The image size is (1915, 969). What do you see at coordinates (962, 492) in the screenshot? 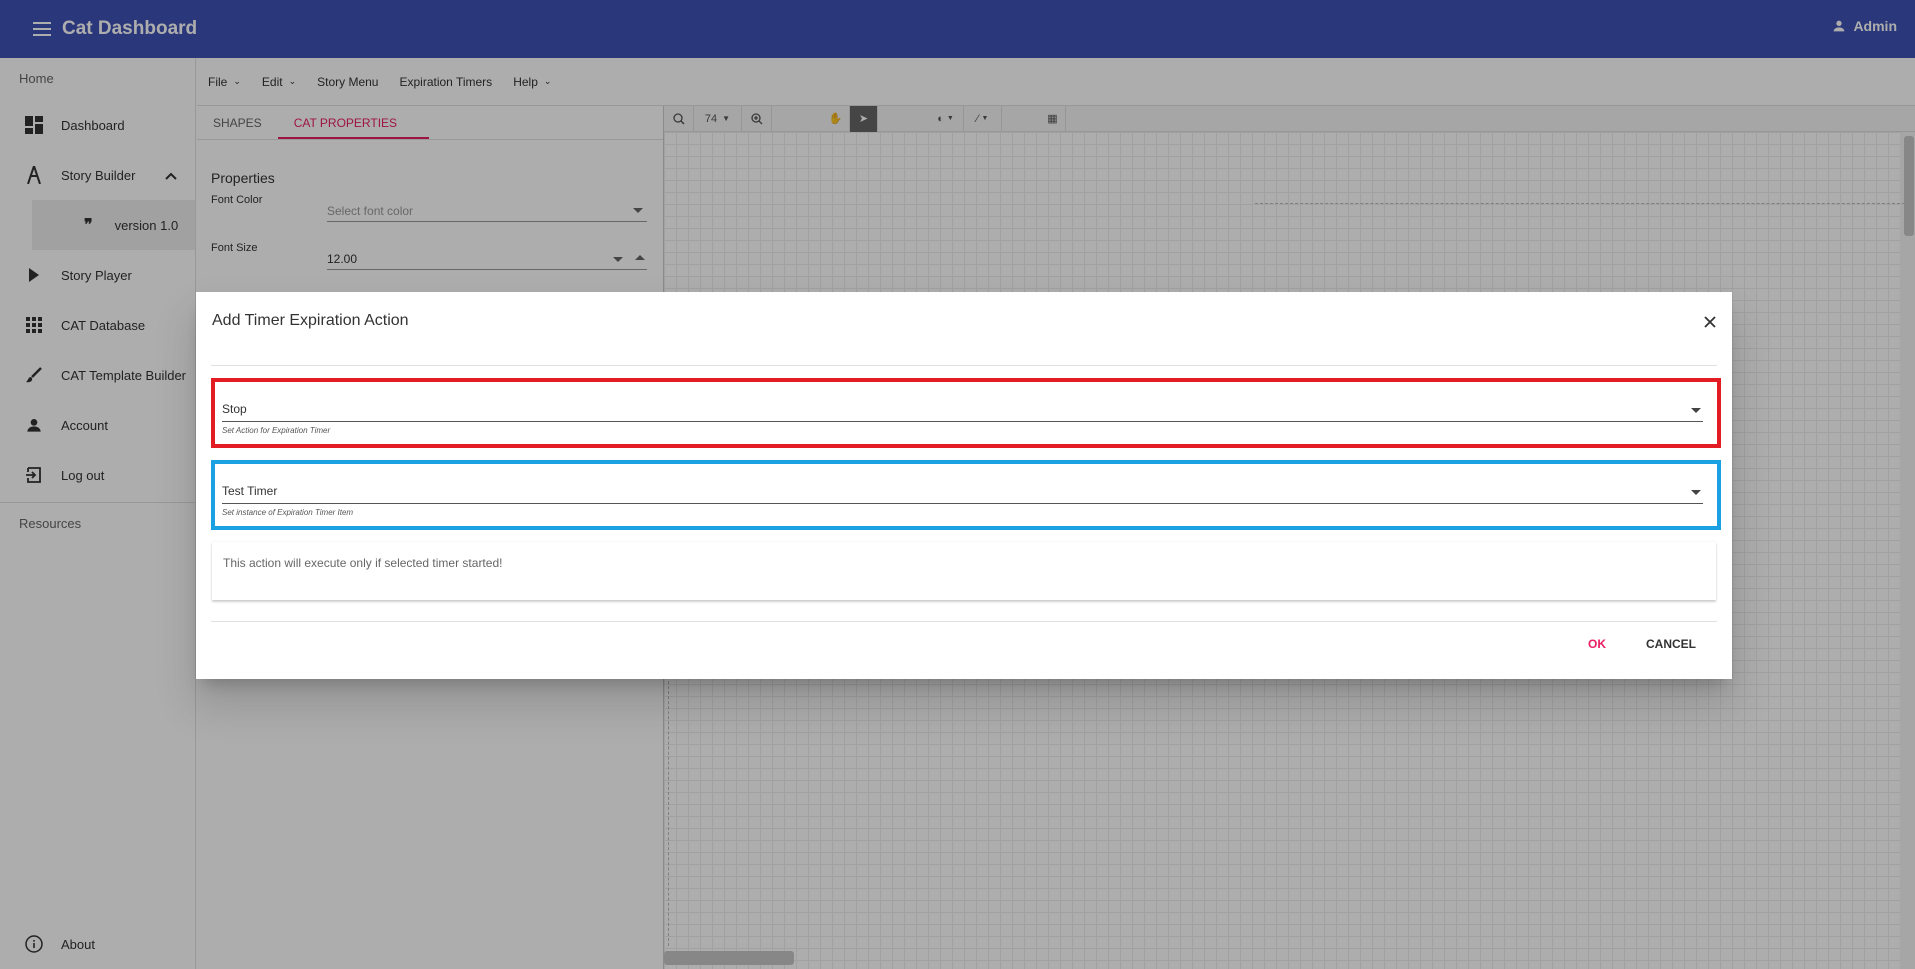
I see `timer-select: Test Timer` at bounding box center [962, 492].